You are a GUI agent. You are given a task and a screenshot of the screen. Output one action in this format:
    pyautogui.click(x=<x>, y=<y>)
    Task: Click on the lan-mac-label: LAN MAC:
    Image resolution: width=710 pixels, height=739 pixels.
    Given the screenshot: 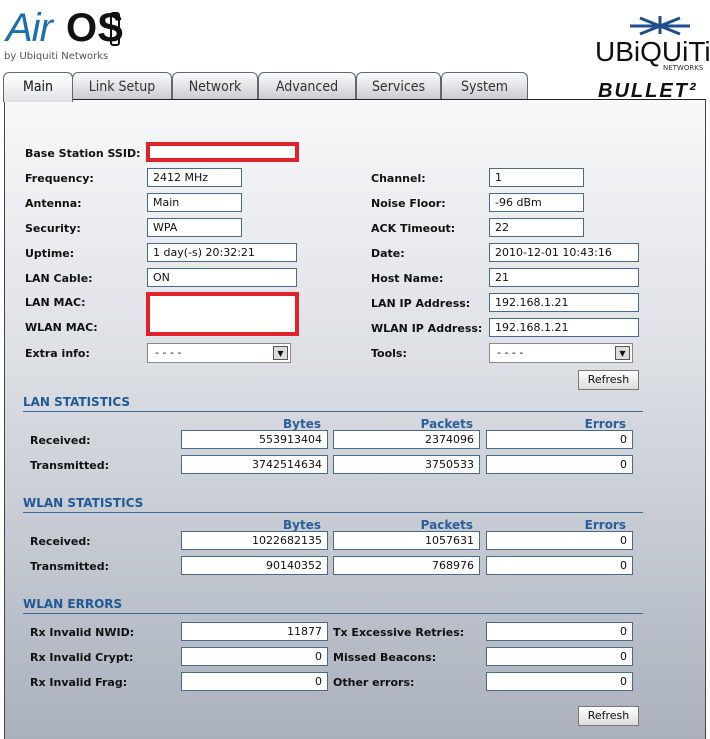 What is the action you would take?
    pyautogui.click(x=55, y=302)
    